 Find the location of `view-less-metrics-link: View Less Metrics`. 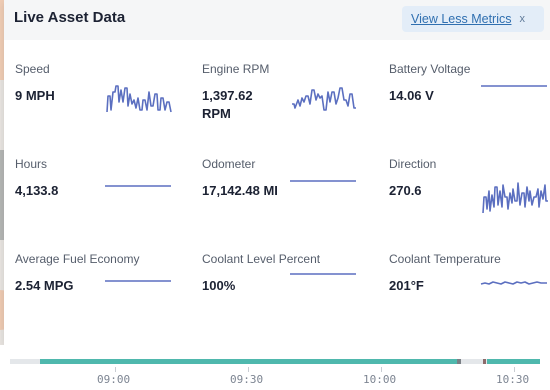

view-less-metrics-link: View Less Metrics is located at coordinates (461, 19).